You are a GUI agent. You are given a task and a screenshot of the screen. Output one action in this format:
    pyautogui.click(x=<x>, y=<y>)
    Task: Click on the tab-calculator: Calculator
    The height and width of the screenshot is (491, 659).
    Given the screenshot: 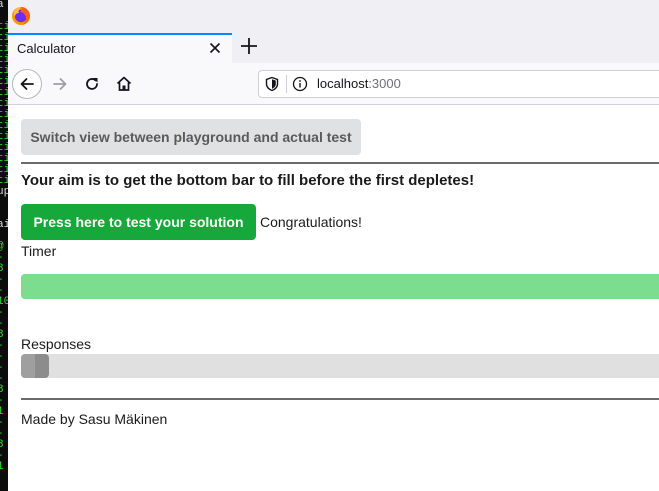 What is the action you would take?
    pyautogui.click(x=120, y=48)
    